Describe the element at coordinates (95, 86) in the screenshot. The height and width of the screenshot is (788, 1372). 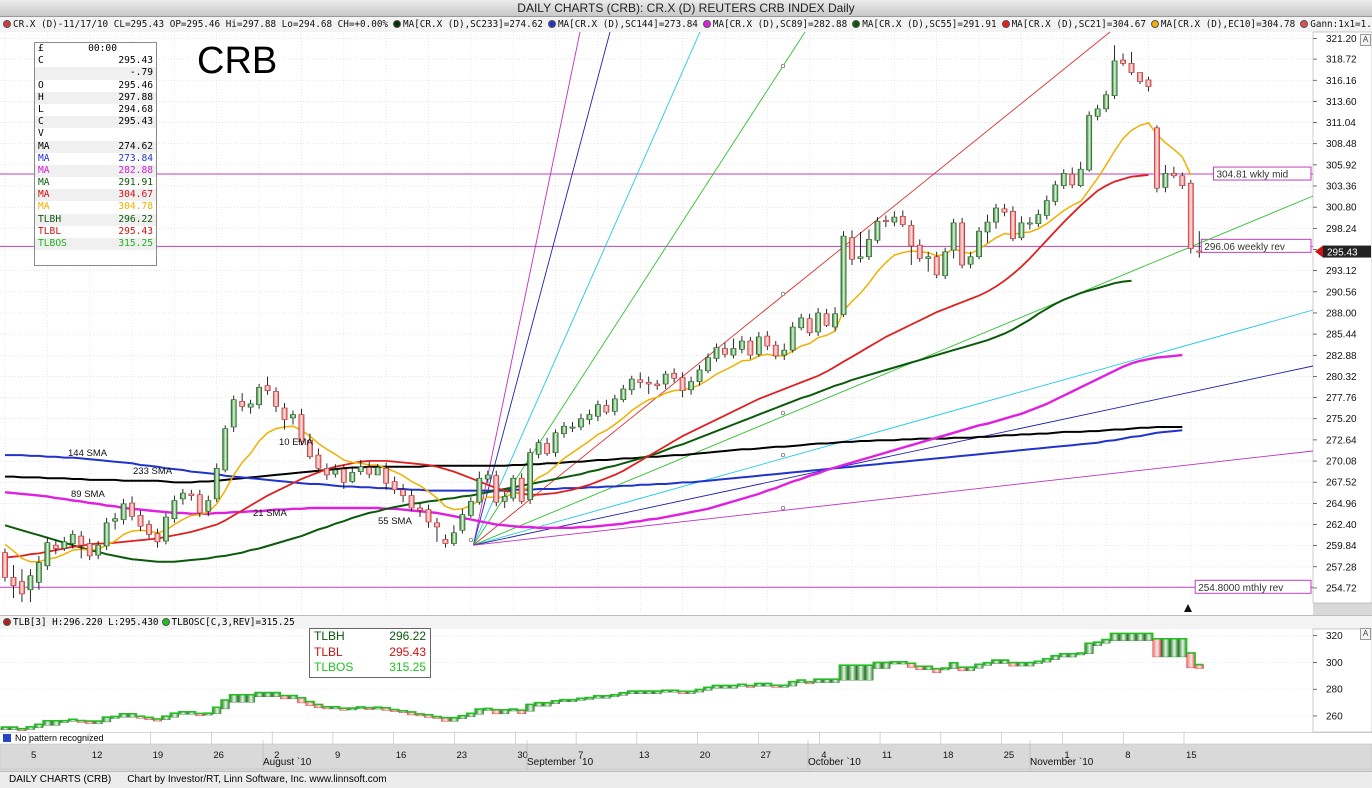
I see `stats-row: O 295.46` at that location.